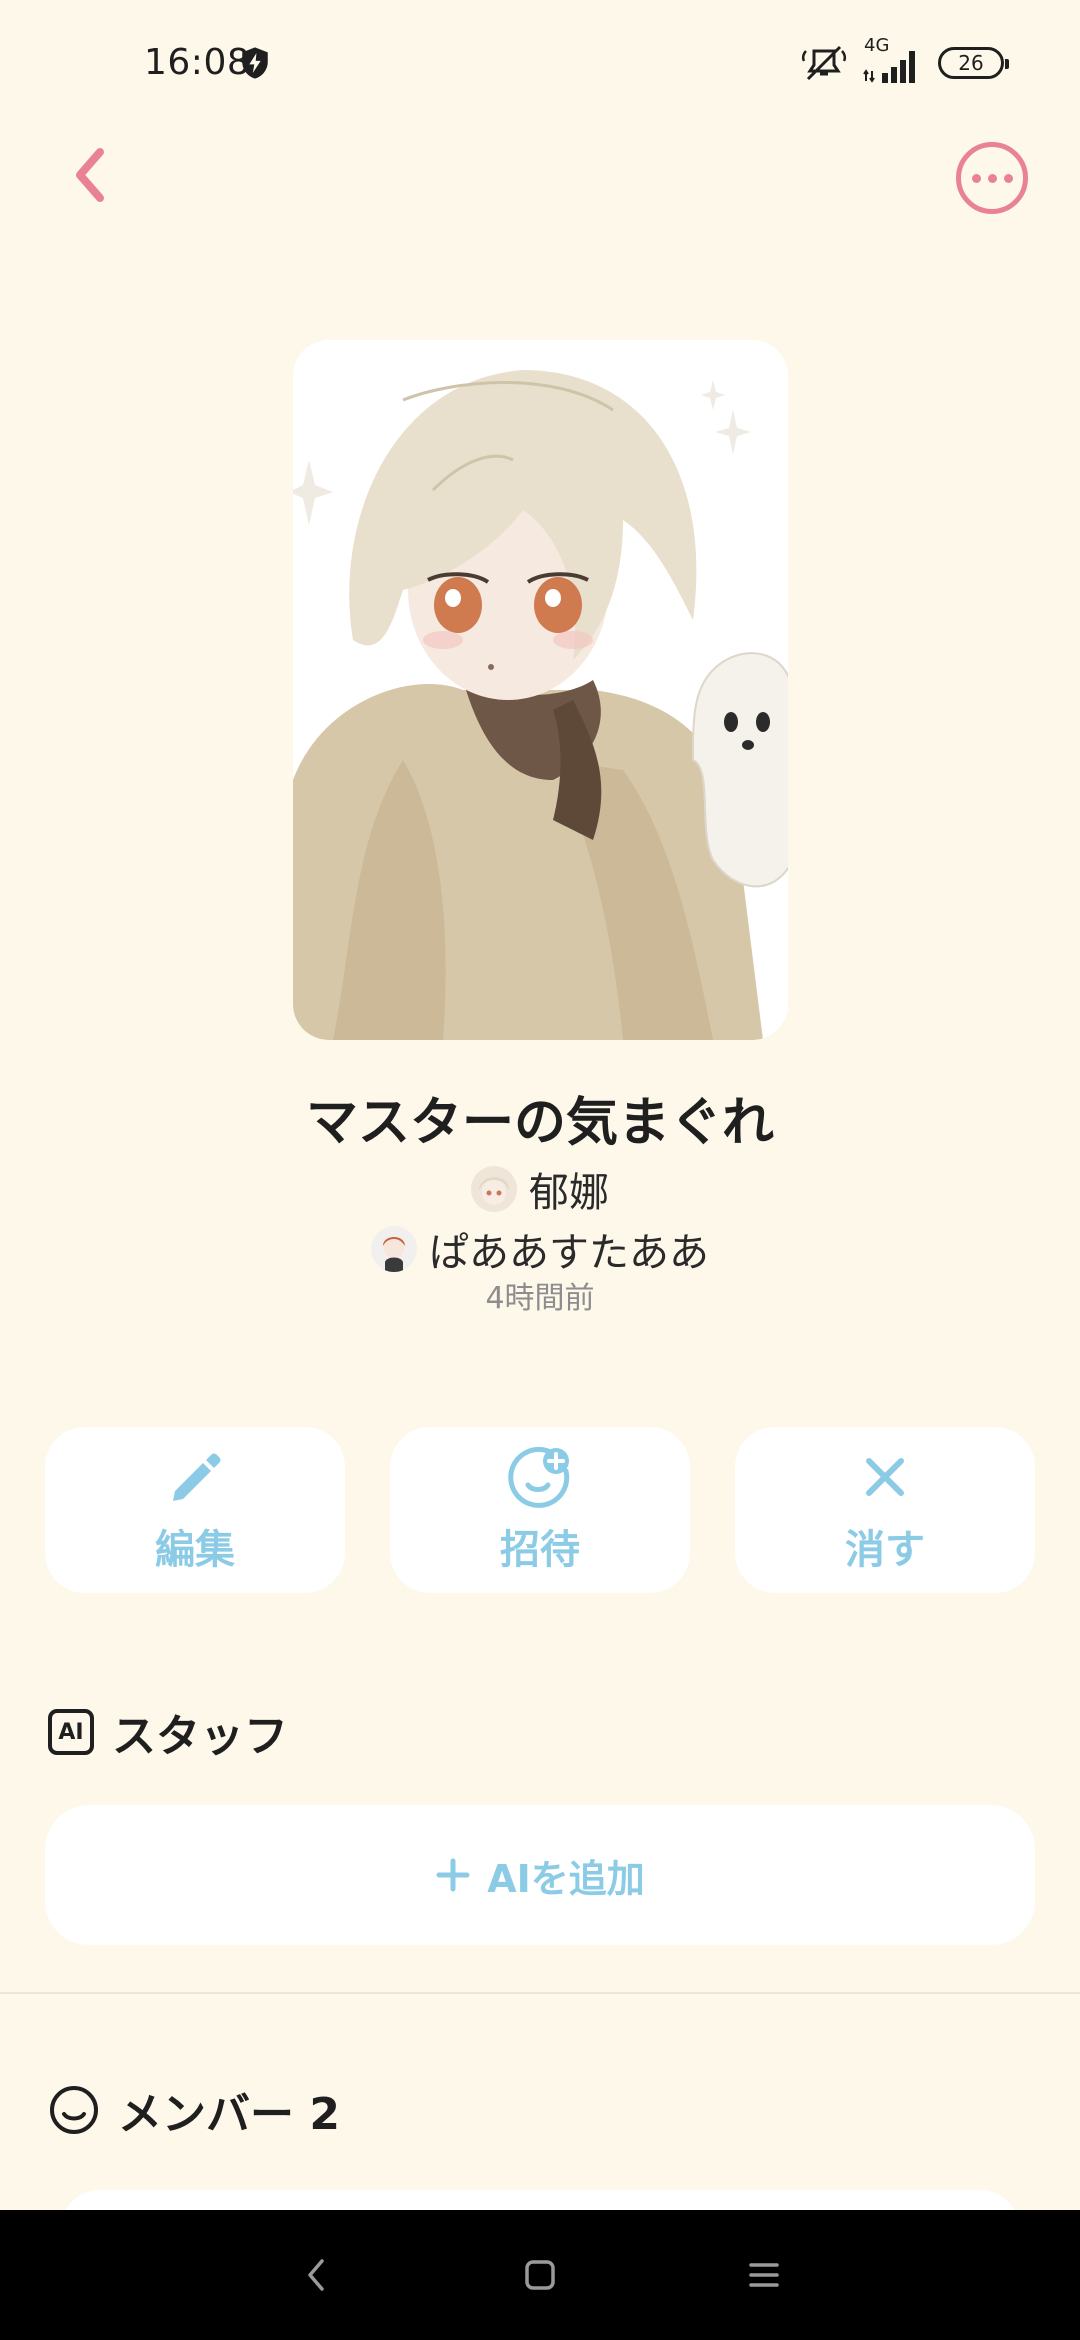  Describe the element at coordinates (885, 1550) in the screenshot. I see `delete-label: 消す` at that location.